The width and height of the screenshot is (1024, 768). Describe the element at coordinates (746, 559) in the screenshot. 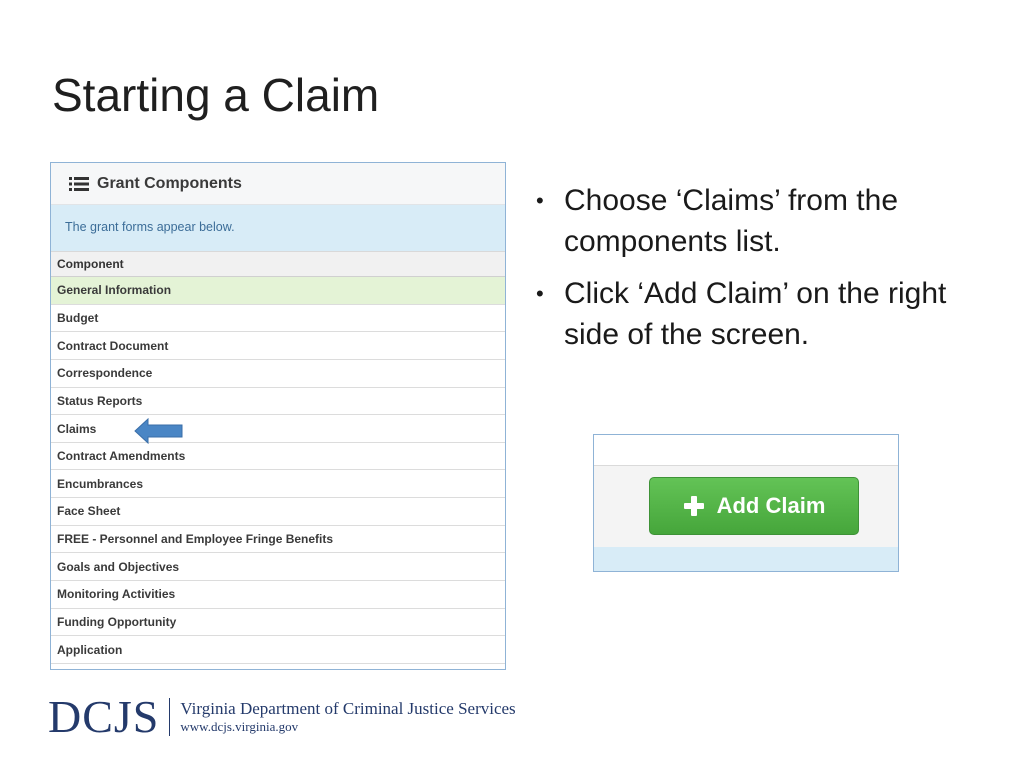

I see `crop-info-strip` at that location.